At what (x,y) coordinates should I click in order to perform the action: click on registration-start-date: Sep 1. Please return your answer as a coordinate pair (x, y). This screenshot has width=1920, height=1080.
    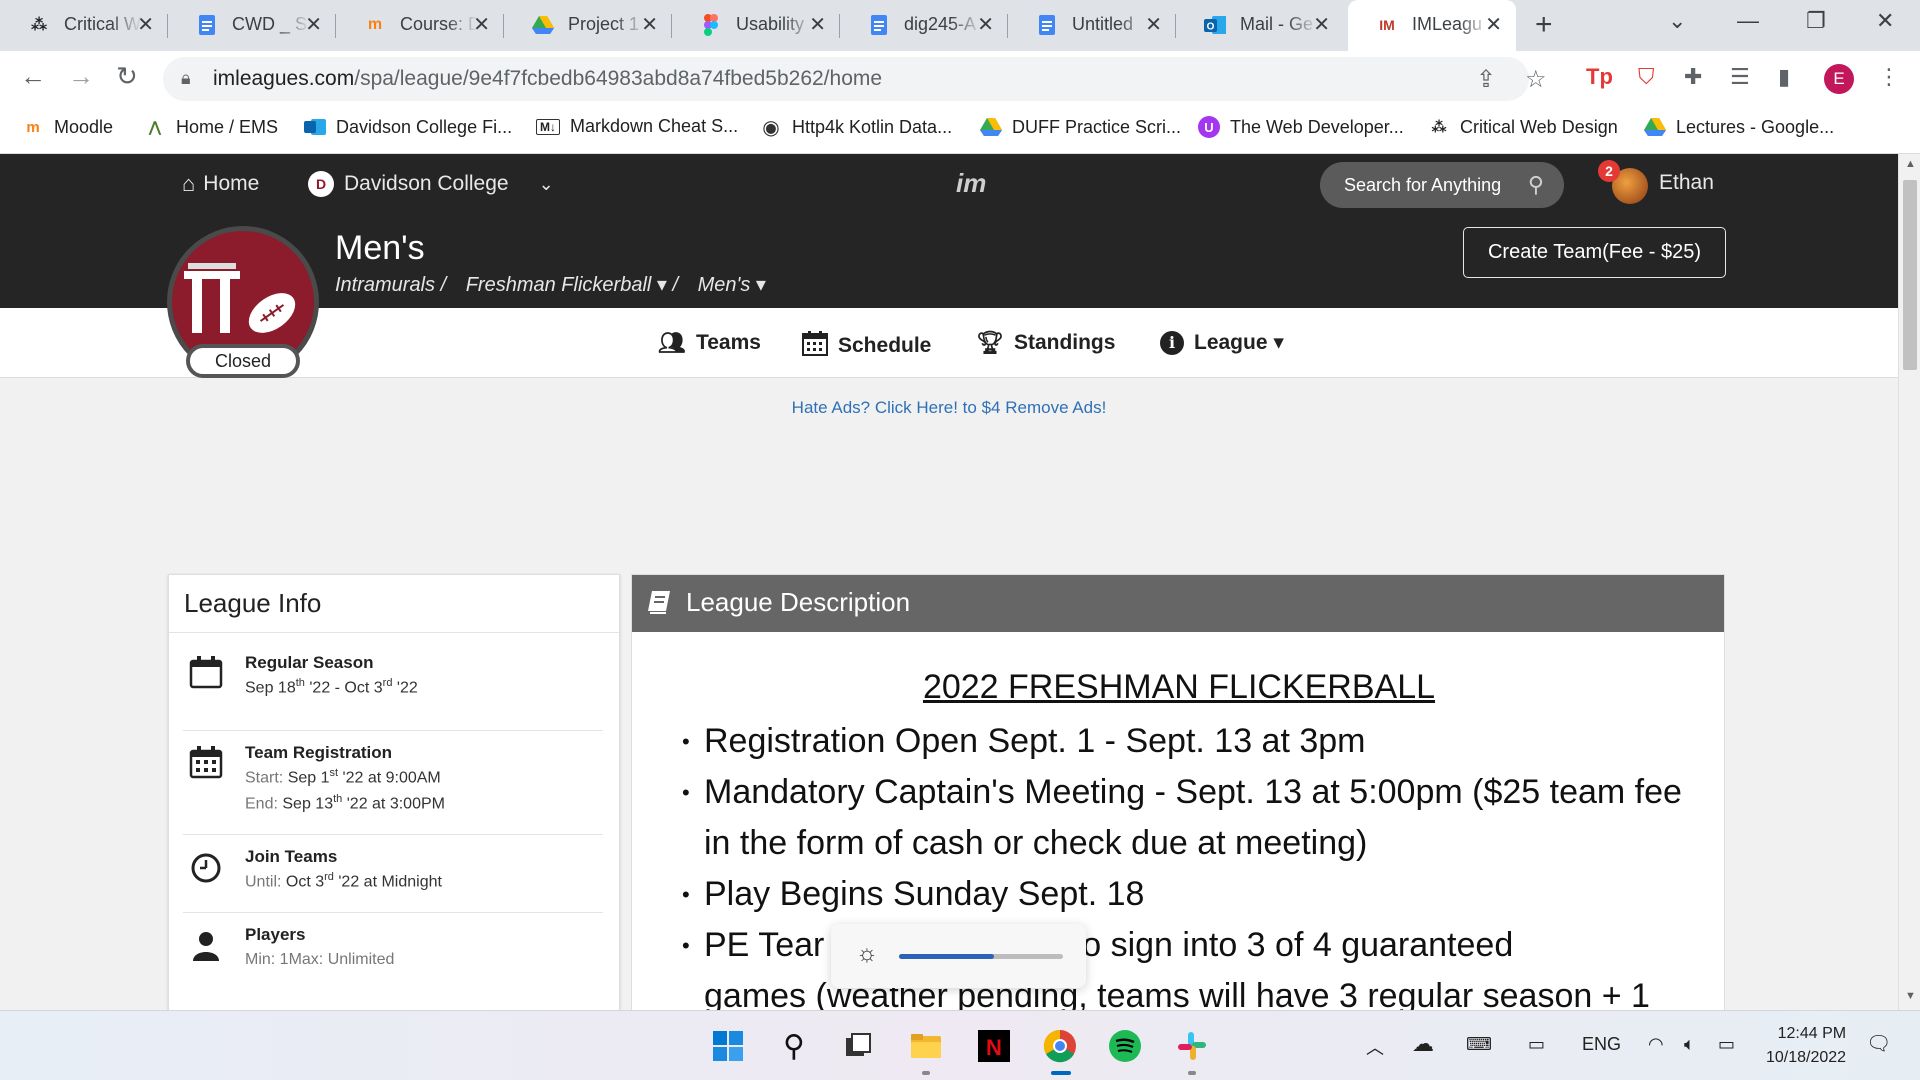
    Looking at the image, I should click on (308, 778).